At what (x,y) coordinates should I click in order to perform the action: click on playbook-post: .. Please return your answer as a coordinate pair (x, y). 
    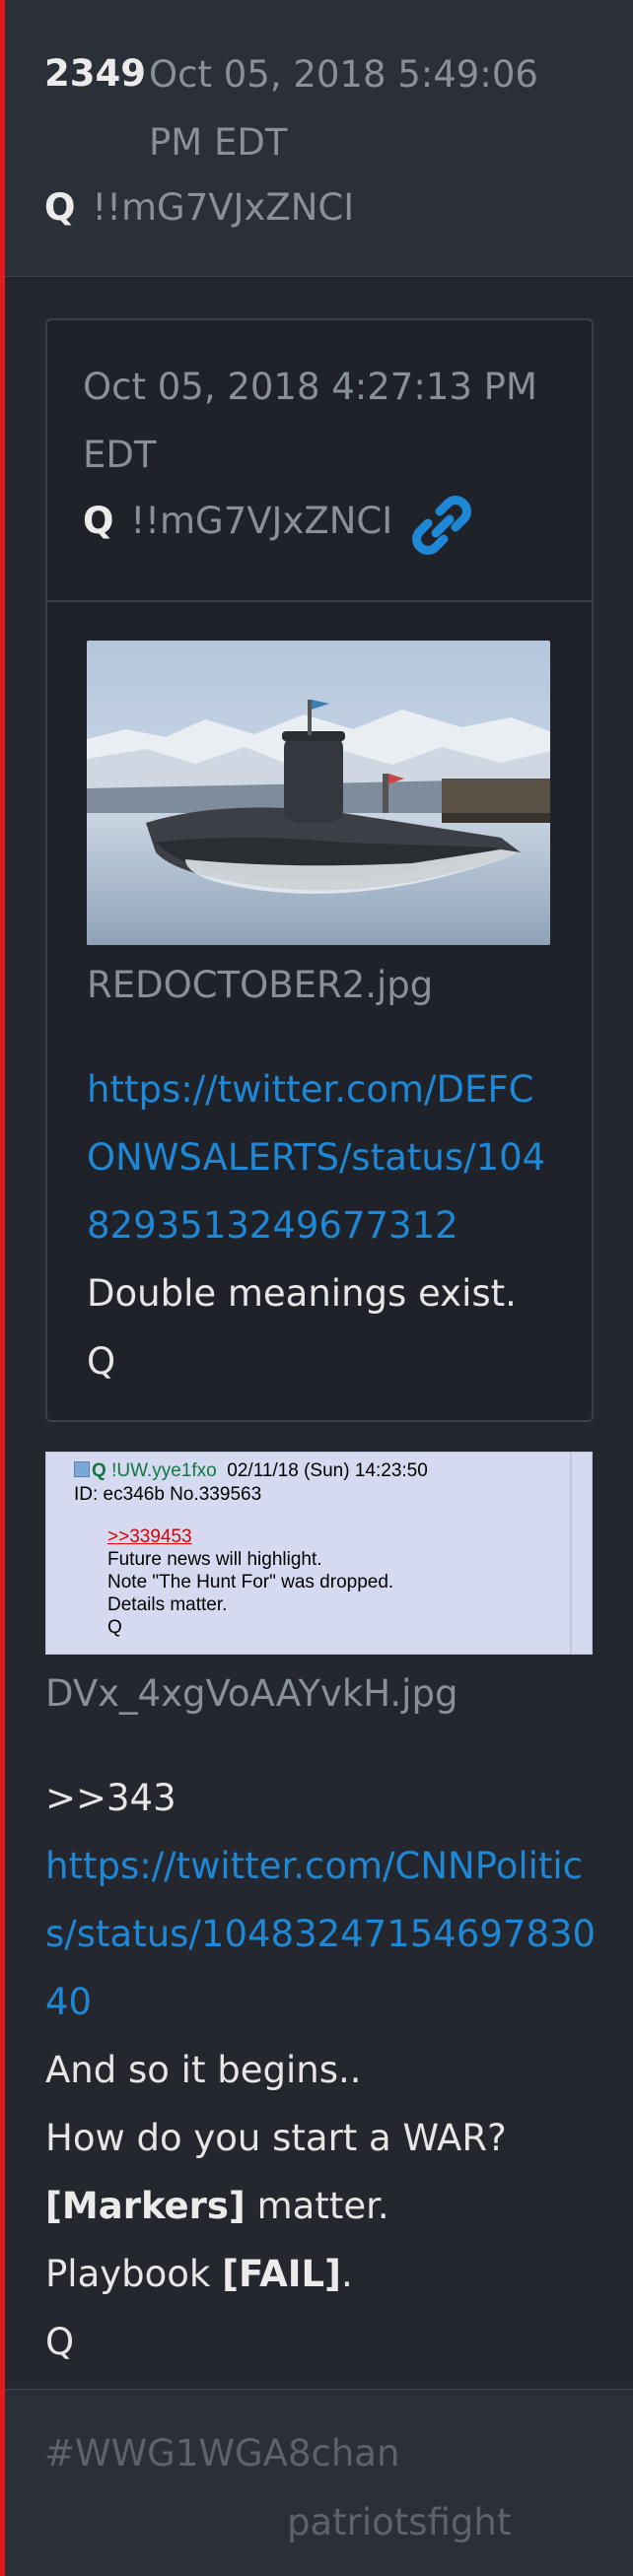
    Looking at the image, I should click on (347, 2274).